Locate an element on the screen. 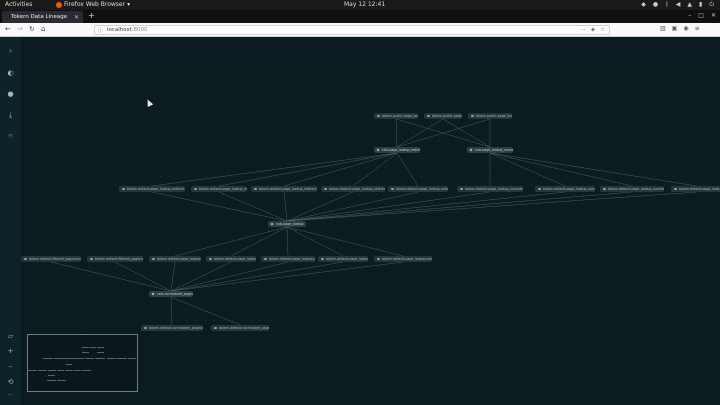  reload-icon: ↻ is located at coordinates (32, 29).